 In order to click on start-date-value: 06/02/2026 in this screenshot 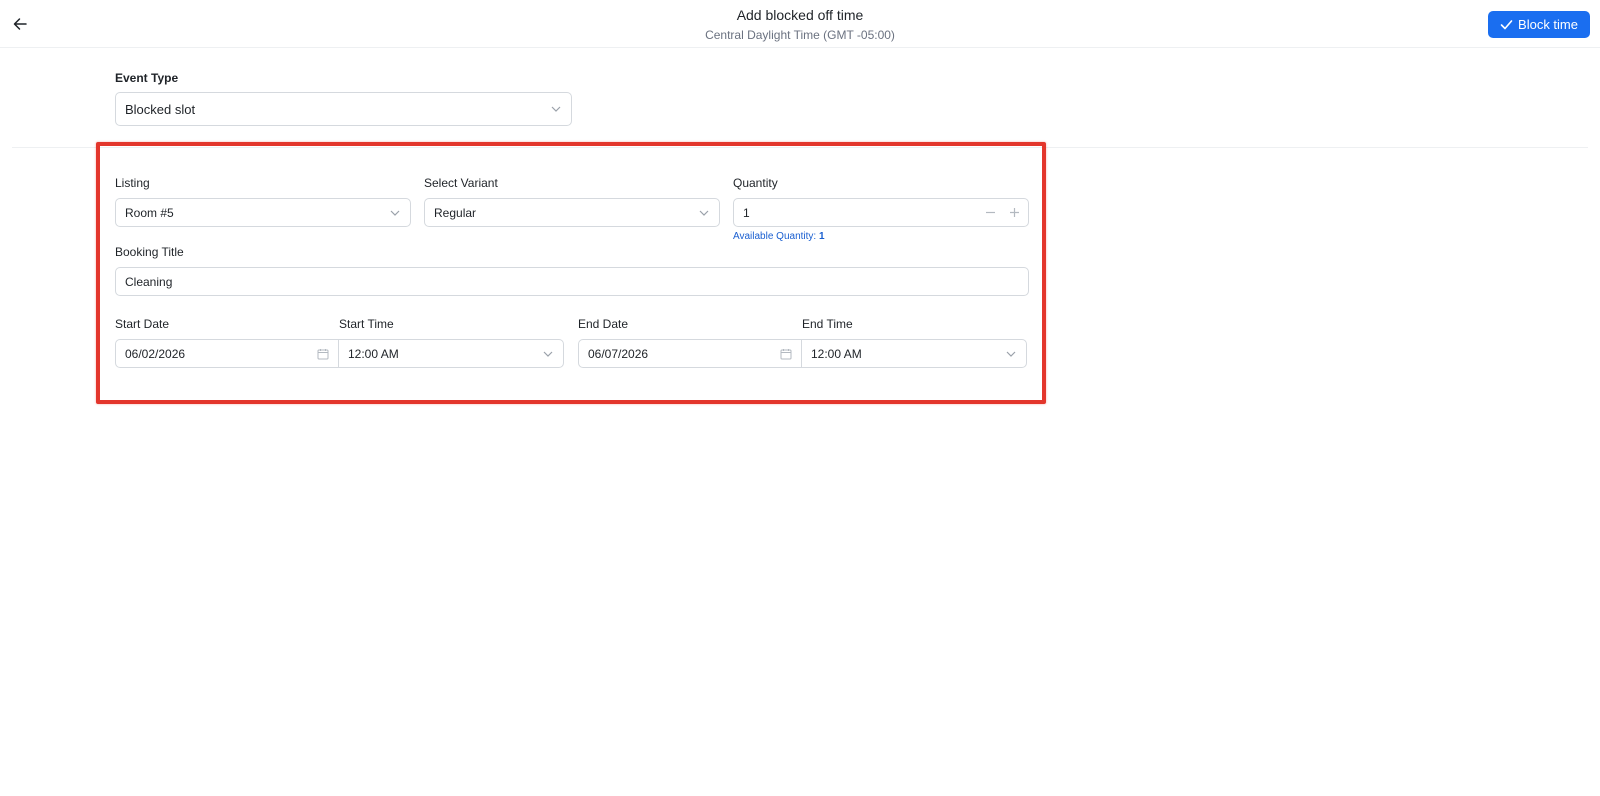, I will do `click(155, 353)`.